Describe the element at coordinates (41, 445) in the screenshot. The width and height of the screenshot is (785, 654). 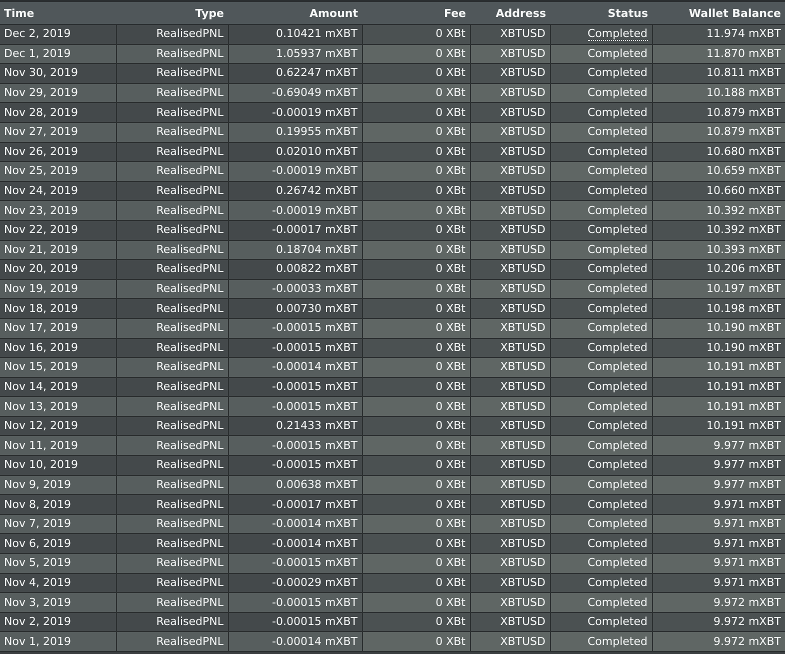
I see `time-cell: Nov 11, 2019` at that location.